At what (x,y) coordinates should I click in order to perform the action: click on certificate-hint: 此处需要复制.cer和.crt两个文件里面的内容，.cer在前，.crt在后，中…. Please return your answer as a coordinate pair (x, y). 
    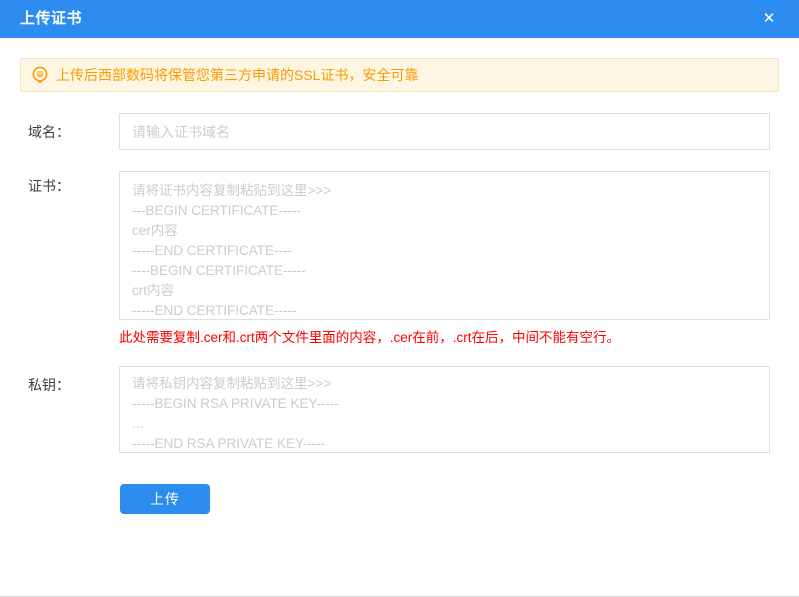
    Looking at the image, I should click on (370, 337).